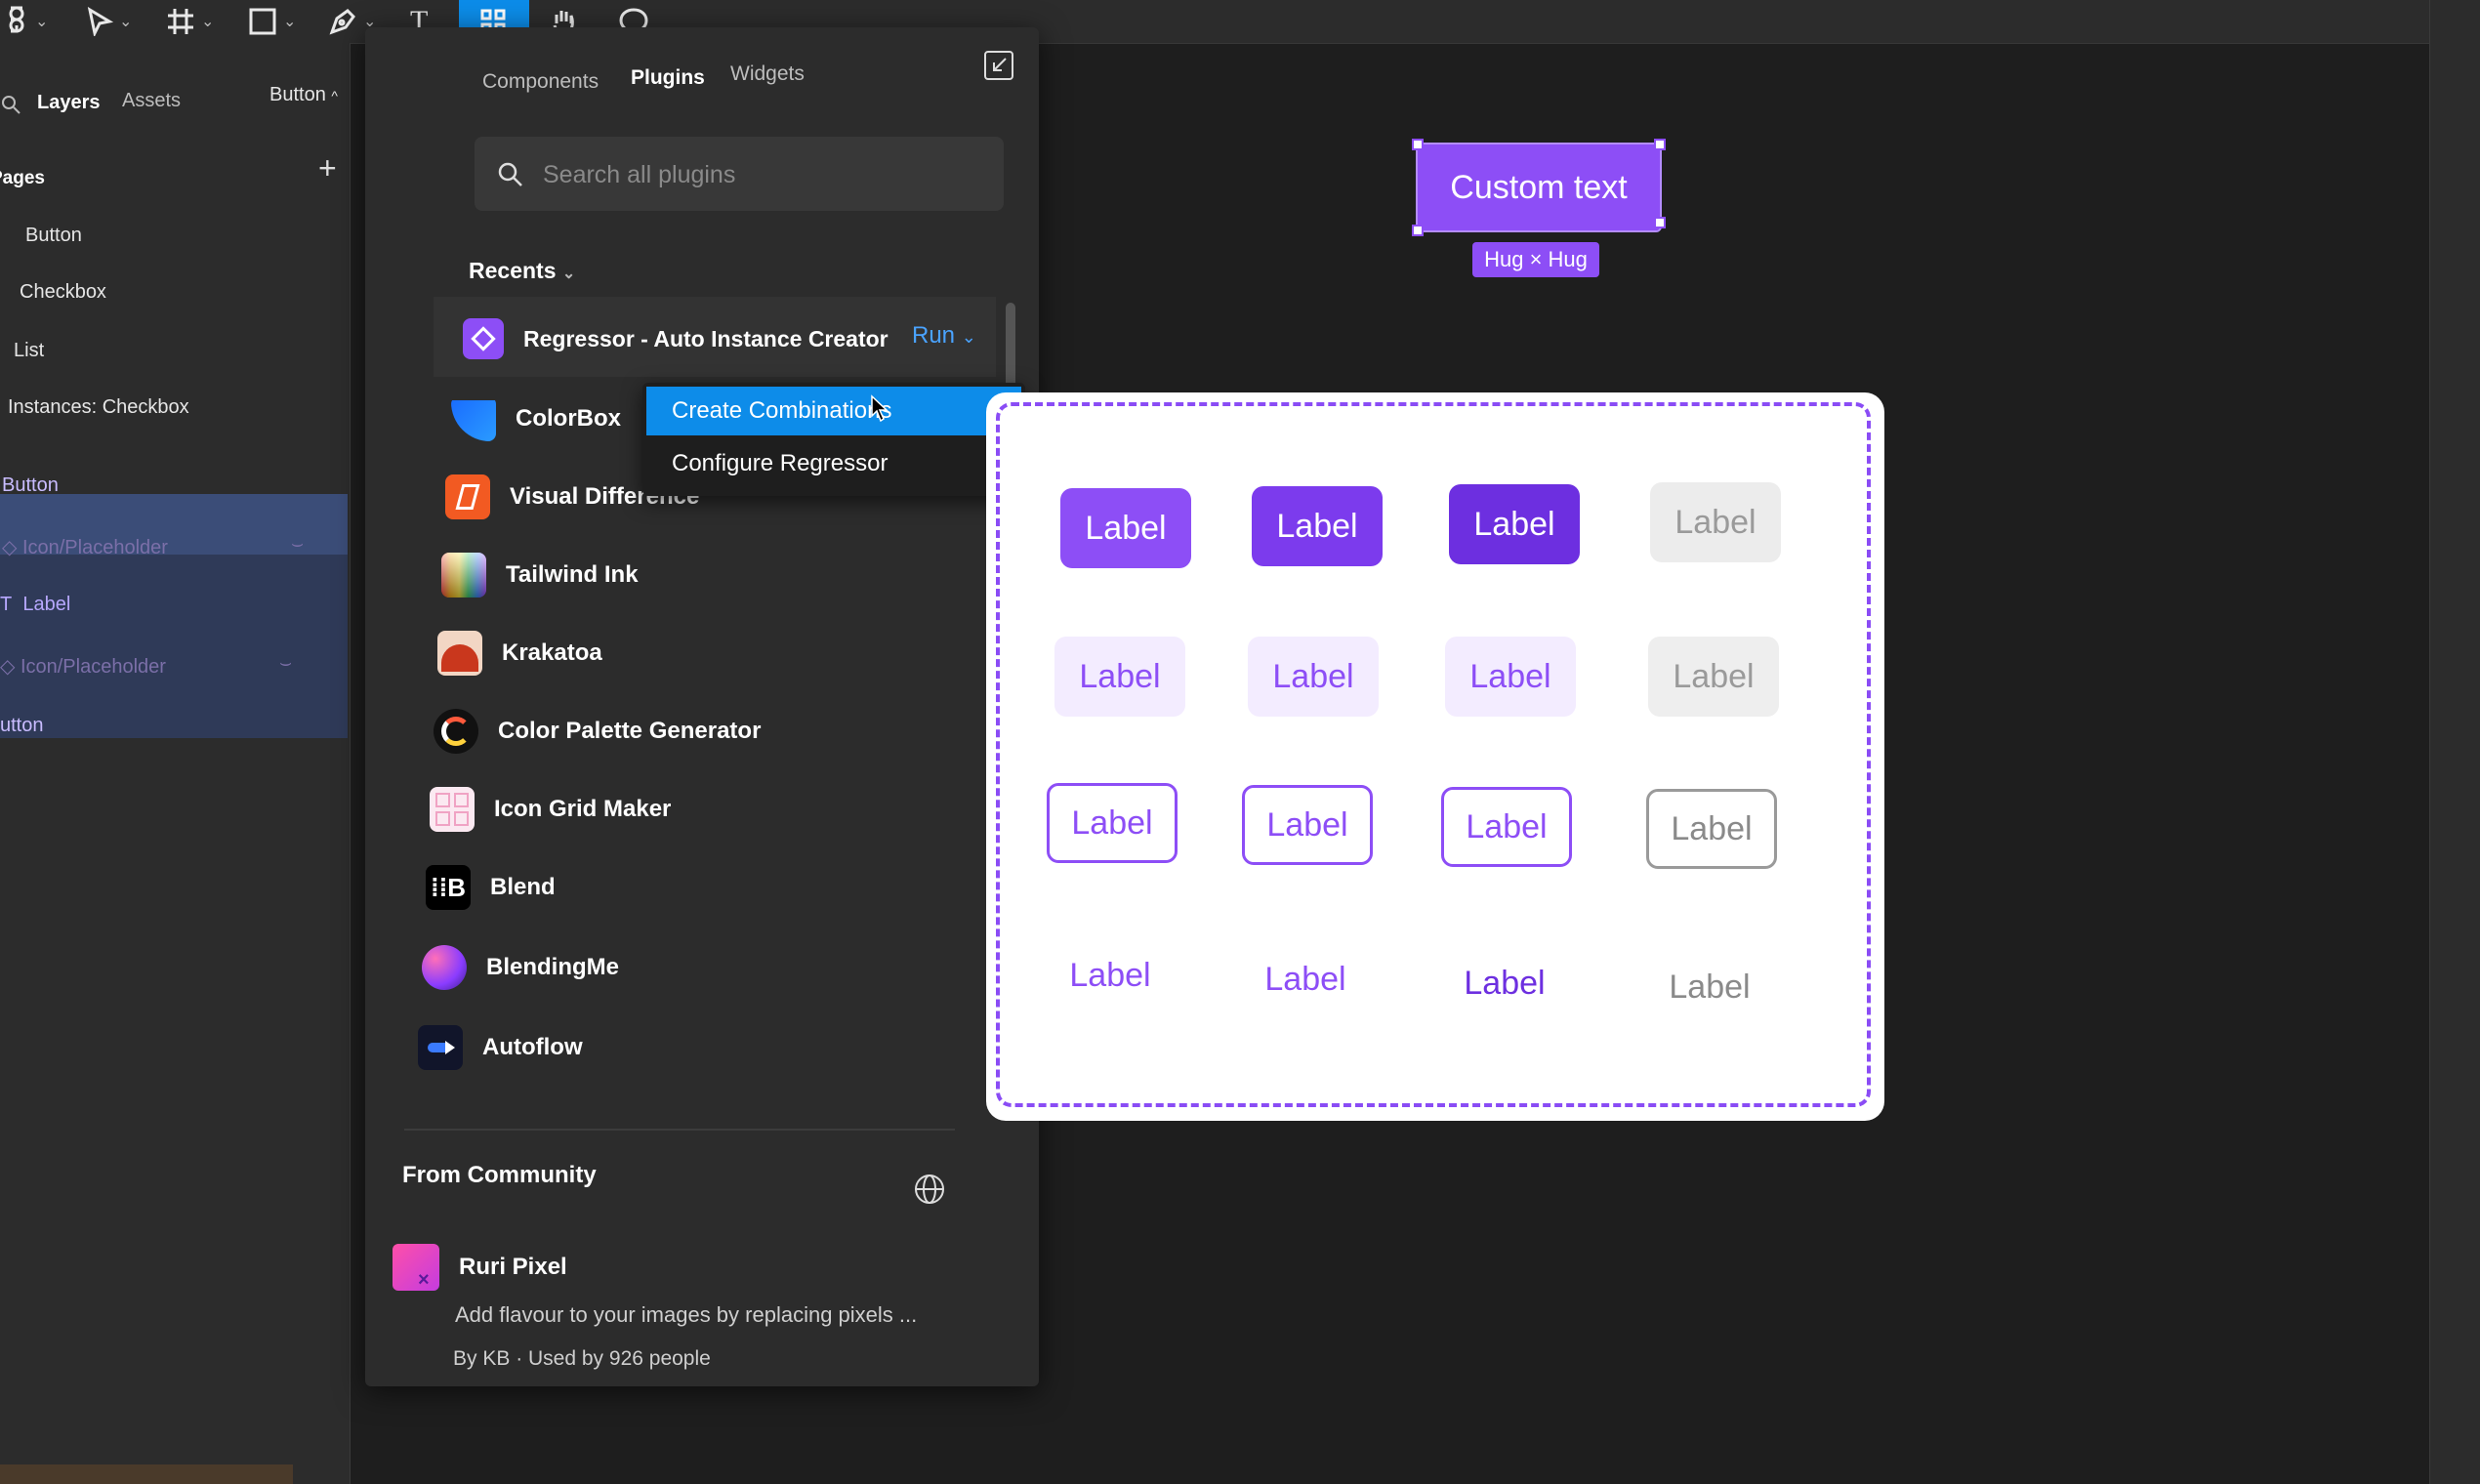 The image size is (2480, 1484). What do you see at coordinates (1110, 975) in the screenshot?
I see `button-variant-text-default: Label` at bounding box center [1110, 975].